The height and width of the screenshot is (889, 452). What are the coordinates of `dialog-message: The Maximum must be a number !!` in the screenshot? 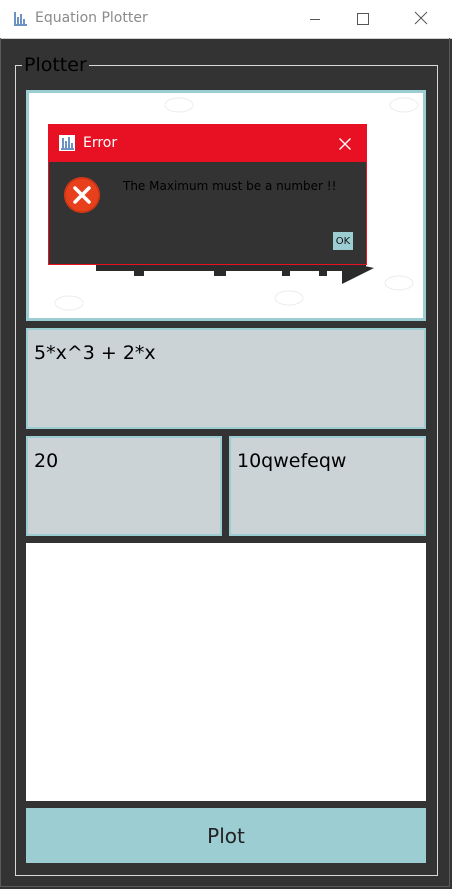 It's located at (230, 186).